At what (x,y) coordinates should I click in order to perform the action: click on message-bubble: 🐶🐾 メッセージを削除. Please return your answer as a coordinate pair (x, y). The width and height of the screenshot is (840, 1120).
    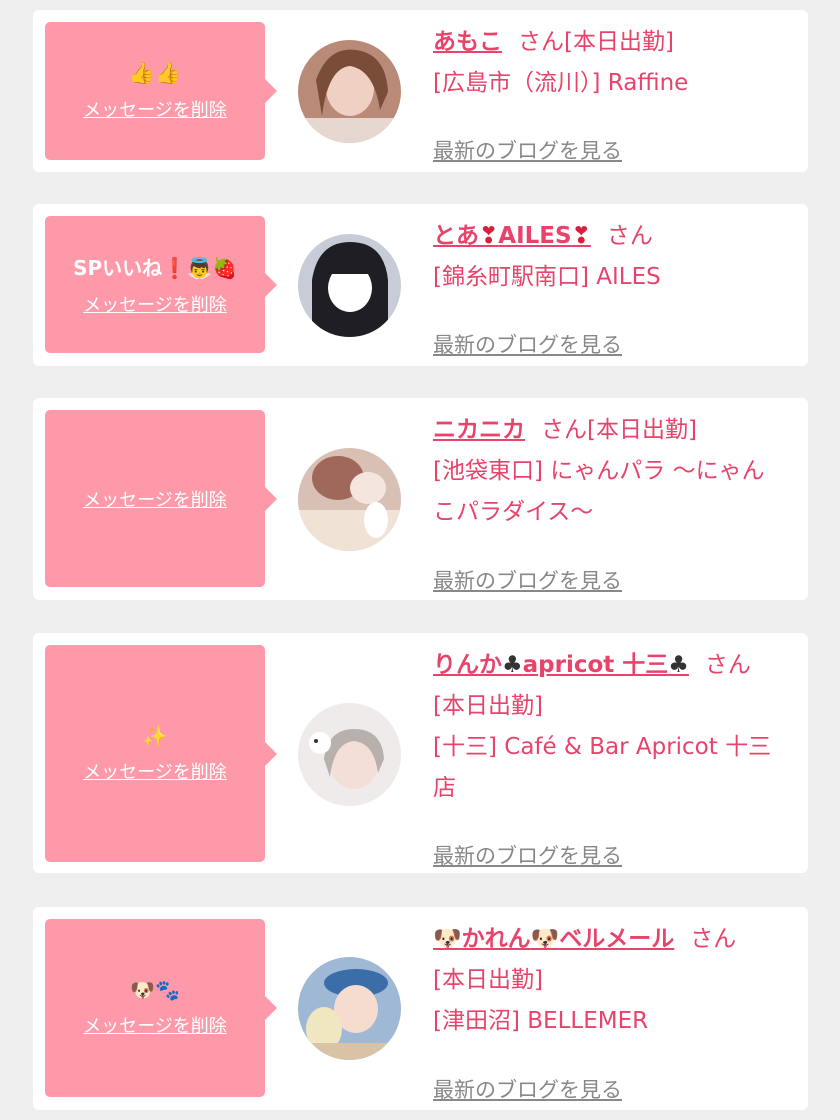
    Looking at the image, I should click on (161, 1008).